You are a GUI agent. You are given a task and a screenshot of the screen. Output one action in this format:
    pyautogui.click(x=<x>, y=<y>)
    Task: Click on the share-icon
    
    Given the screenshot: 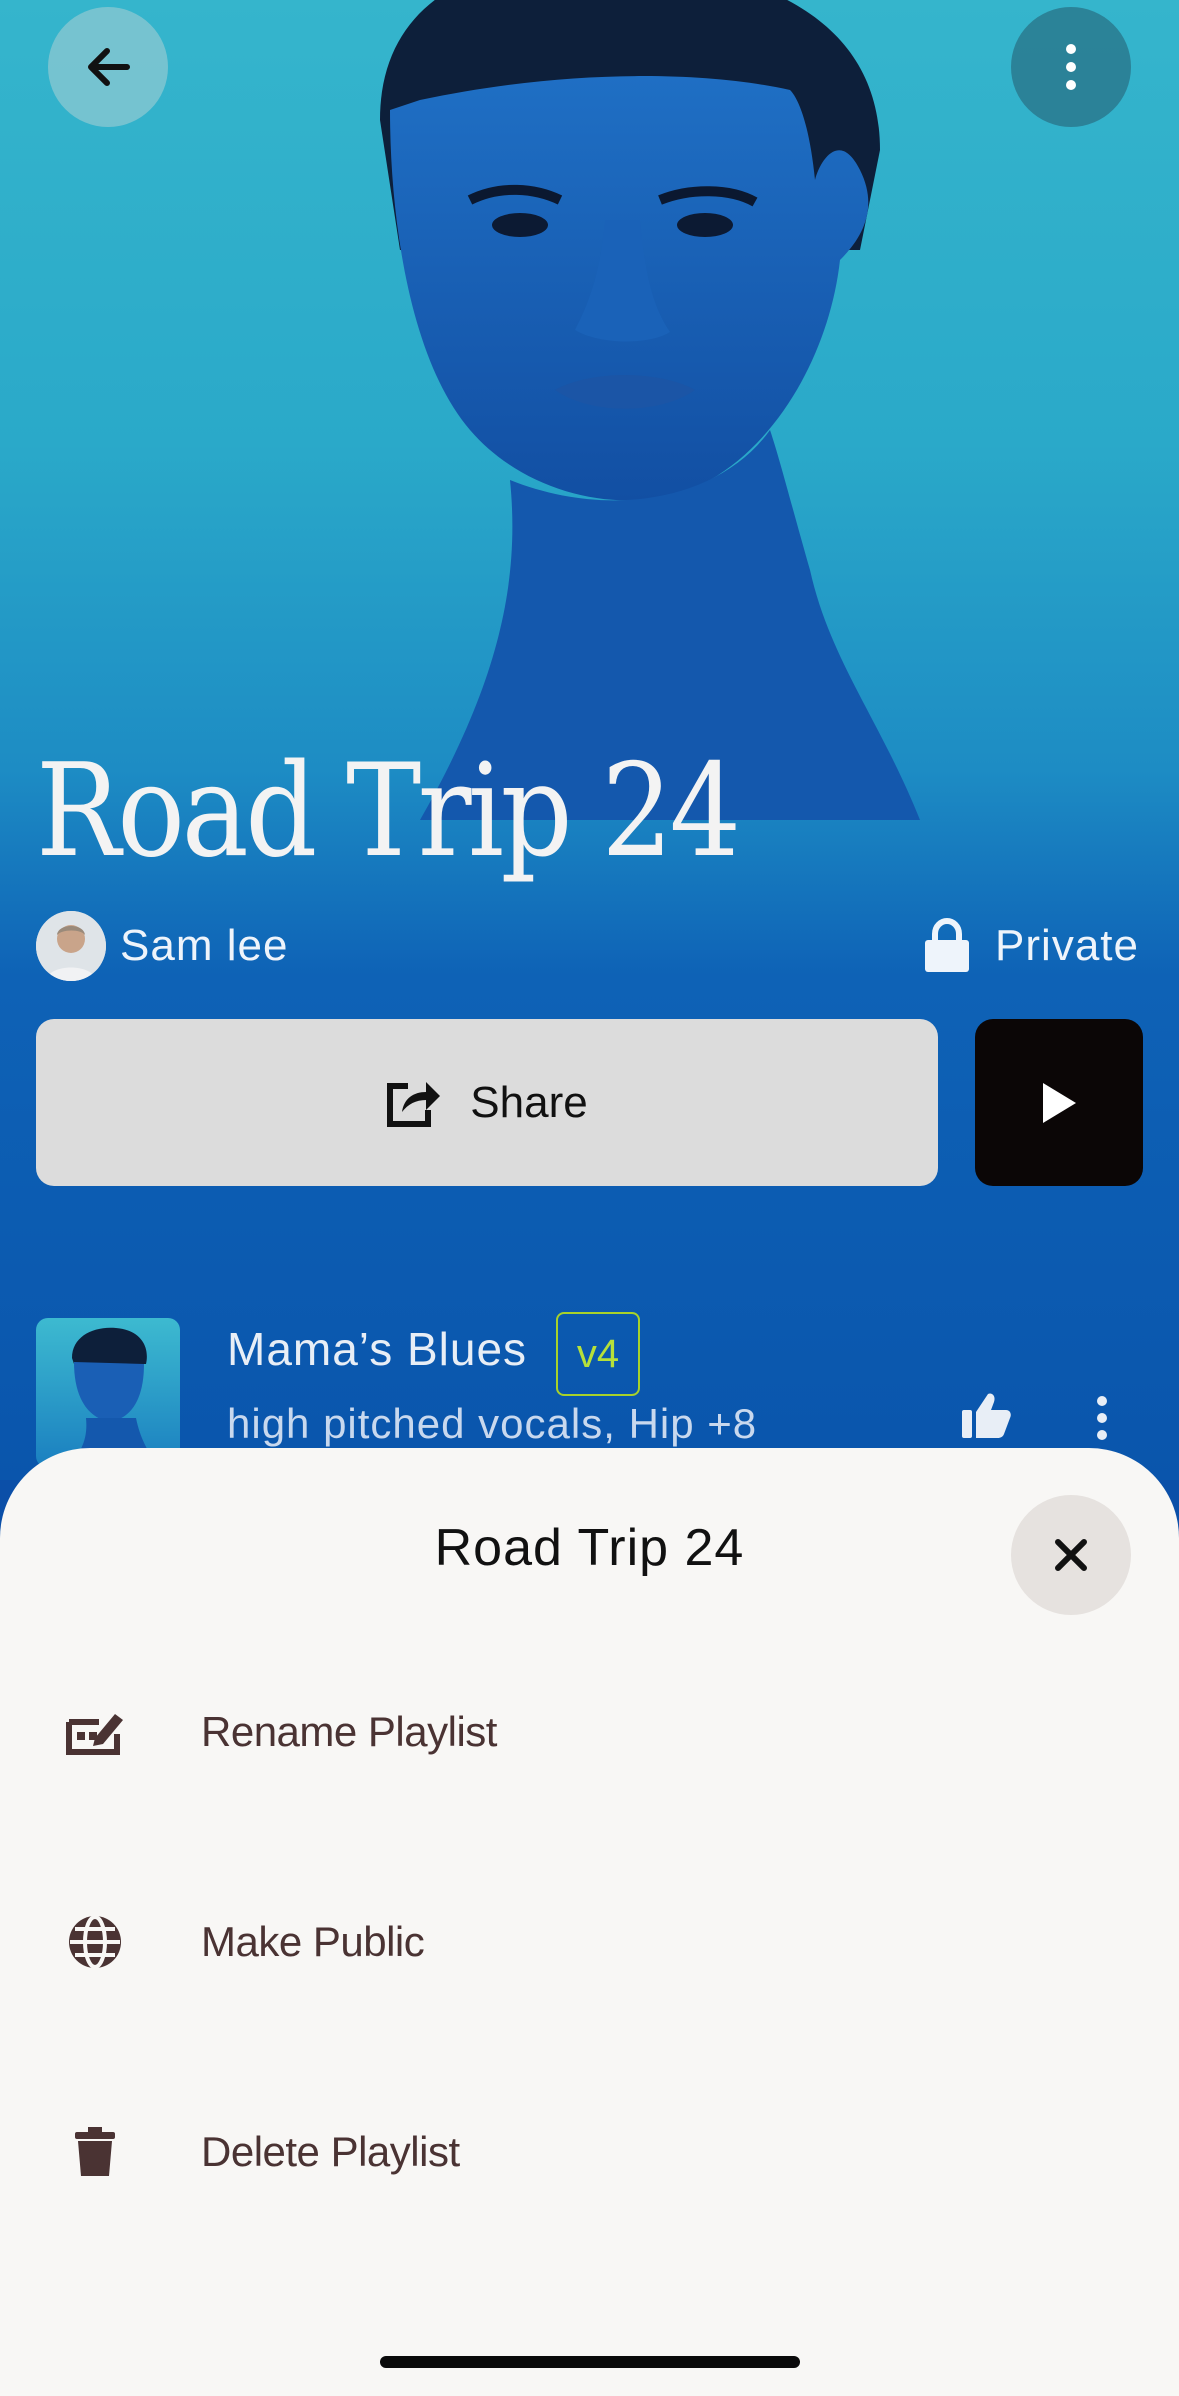 What is the action you would take?
    pyautogui.click(x=414, y=1104)
    